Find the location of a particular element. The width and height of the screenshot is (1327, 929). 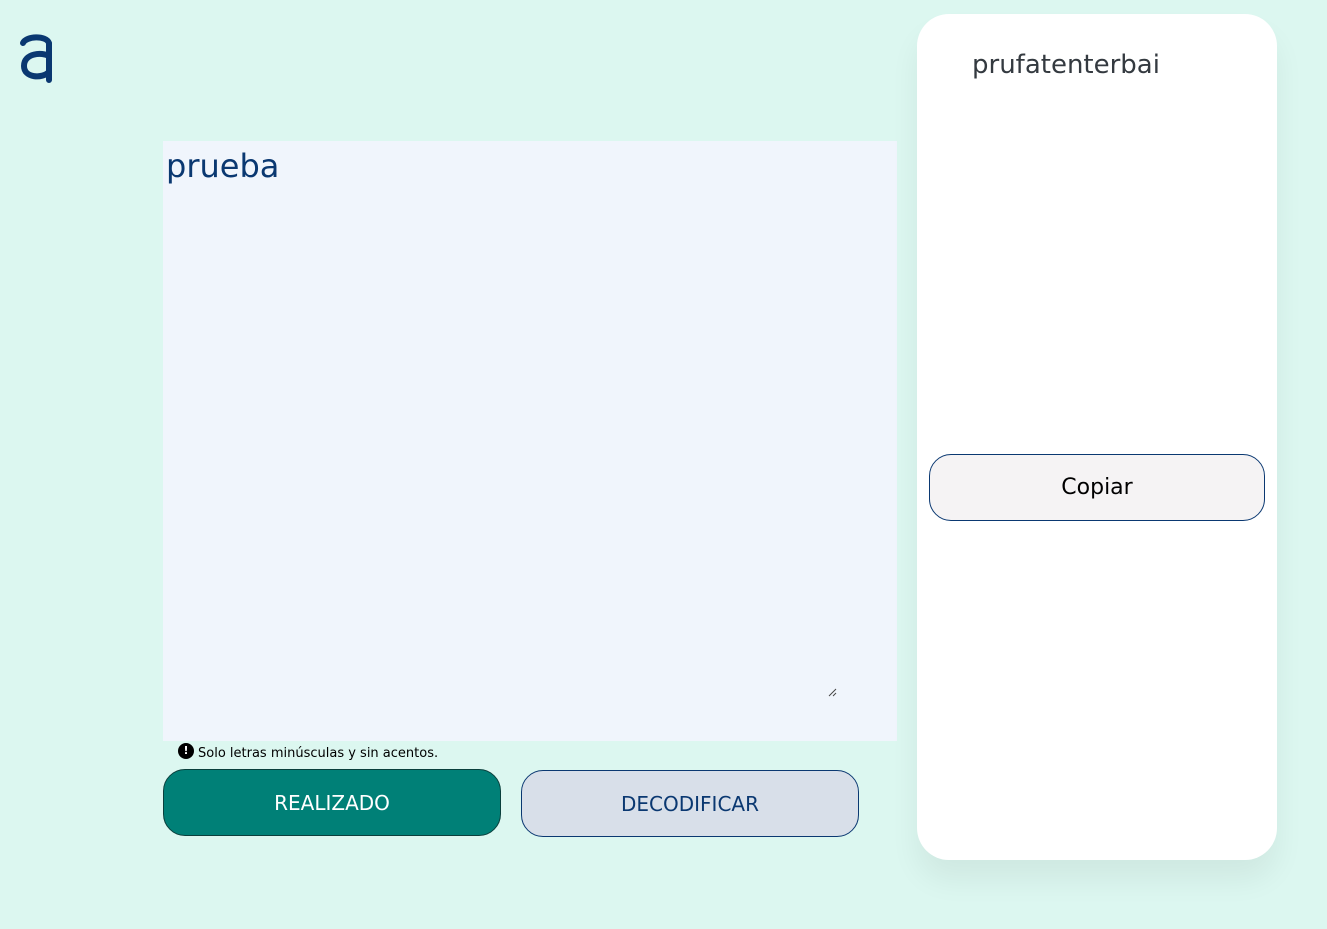

hint-text: Solo letras minúsculas y sin acentos. is located at coordinates (318, 753).